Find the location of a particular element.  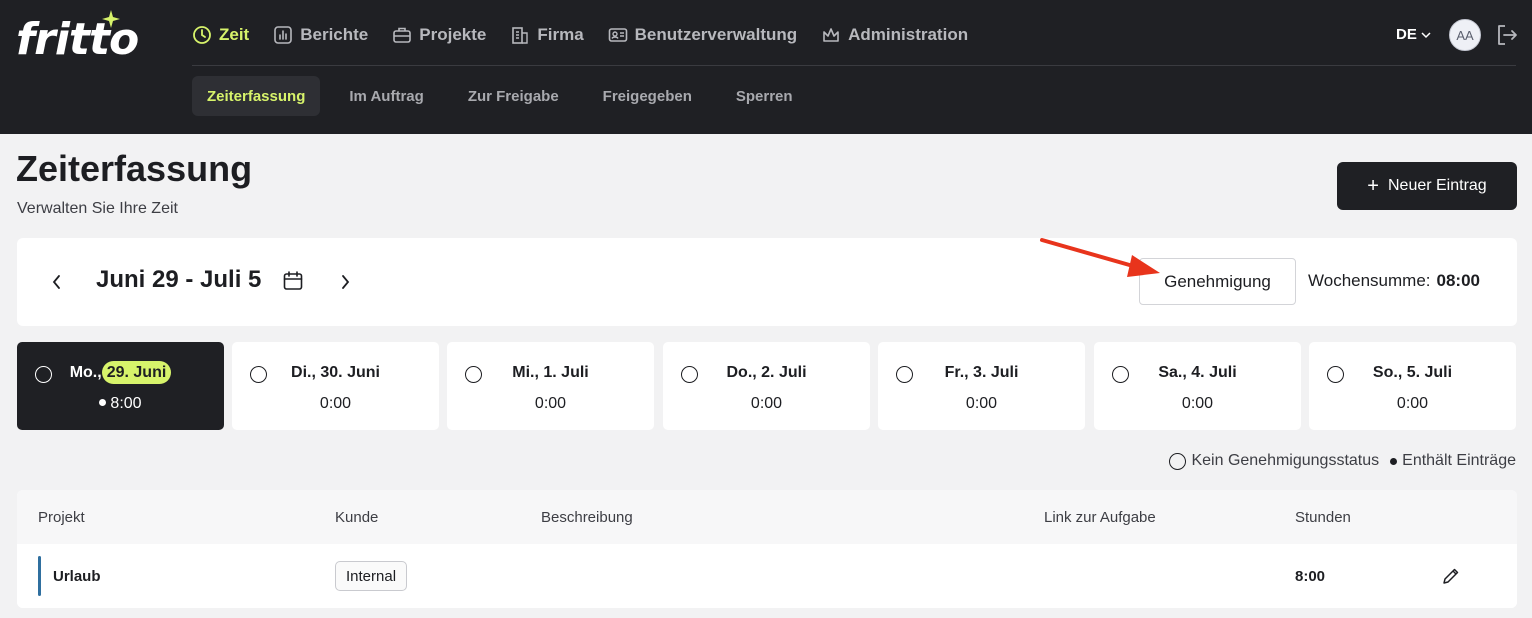

report-icon is located at coordinates (283, 35).